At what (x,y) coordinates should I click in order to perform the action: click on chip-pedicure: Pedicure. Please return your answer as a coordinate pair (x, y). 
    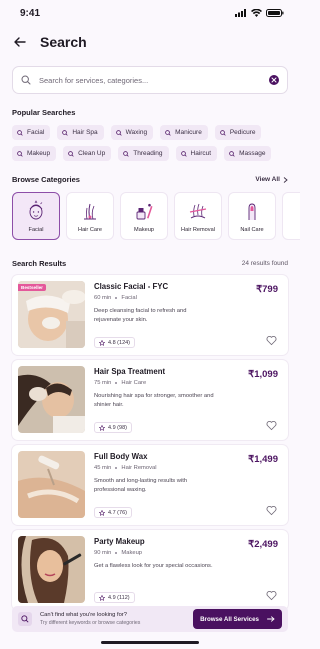
    Looking at the image, I should click on (238, 132).